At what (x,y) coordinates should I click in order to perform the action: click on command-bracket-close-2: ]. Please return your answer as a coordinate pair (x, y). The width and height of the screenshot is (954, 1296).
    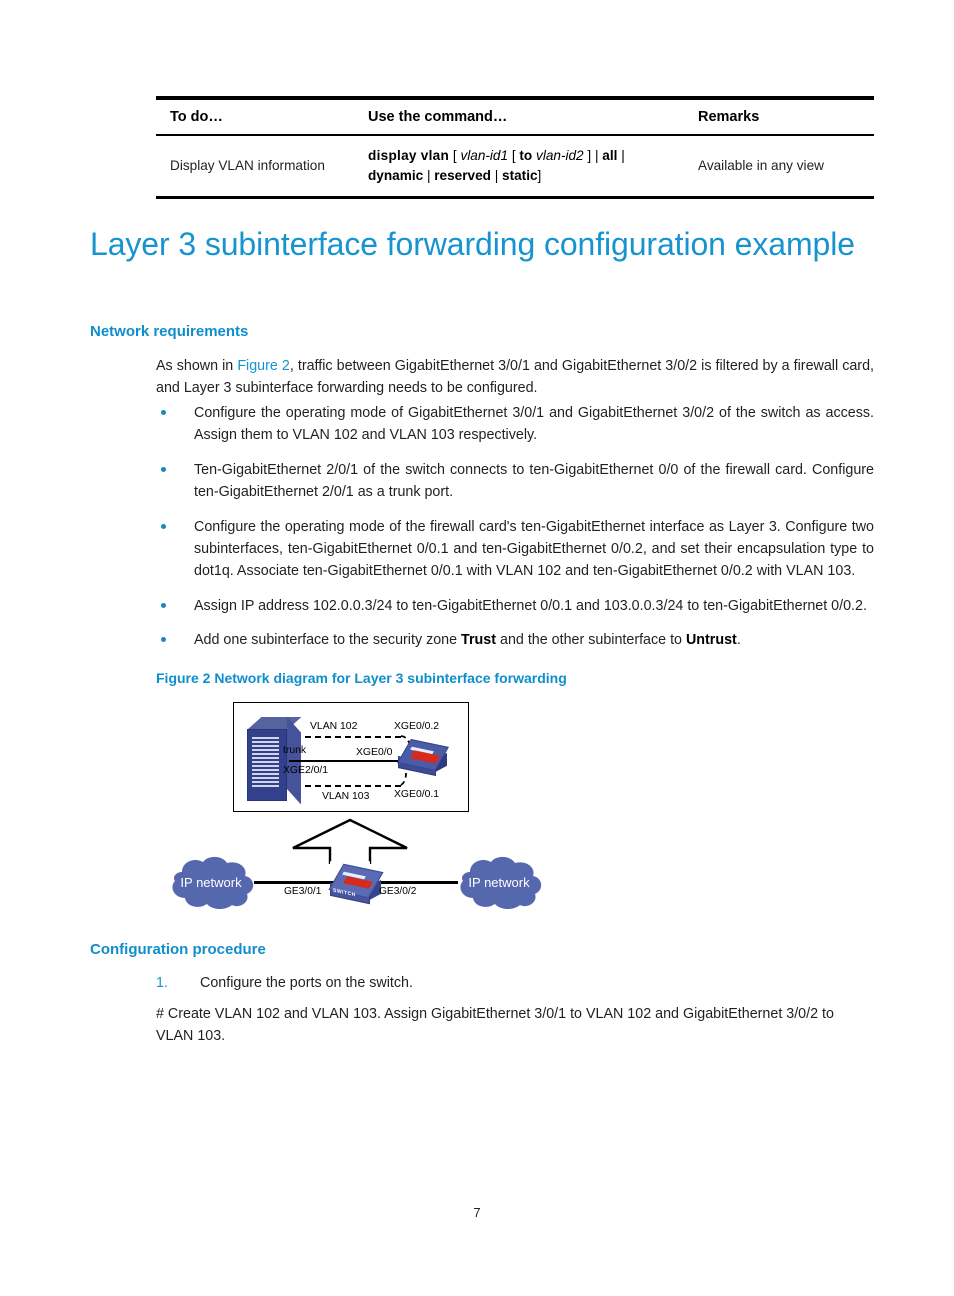
    Looking at the image, I should click on (539, 175).